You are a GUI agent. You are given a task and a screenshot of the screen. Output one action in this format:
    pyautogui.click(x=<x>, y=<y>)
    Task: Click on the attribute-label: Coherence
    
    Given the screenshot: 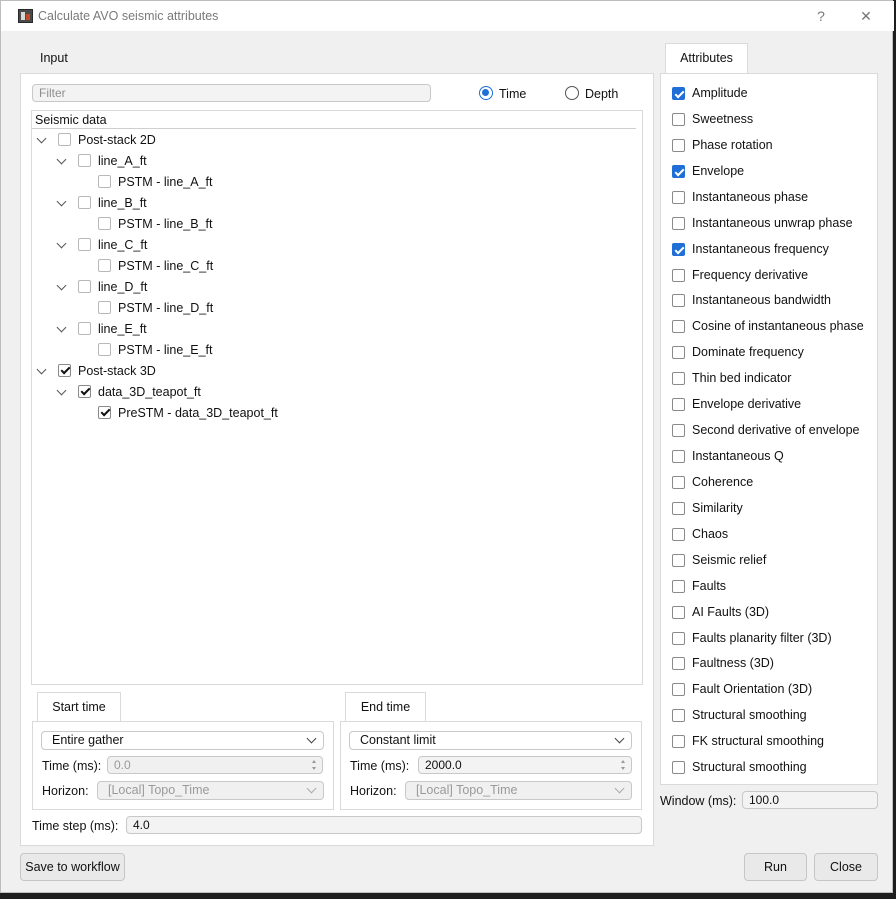 What is the action you would take?
    pyautogui.click(x=723, y=482)
    